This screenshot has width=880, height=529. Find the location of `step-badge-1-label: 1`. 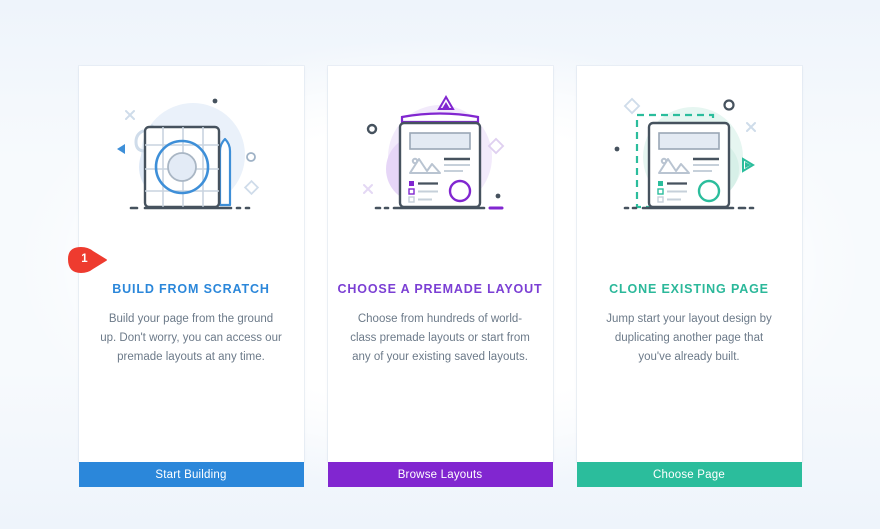

step-badge-1-label: 1 is located at coordinates (84, 259).